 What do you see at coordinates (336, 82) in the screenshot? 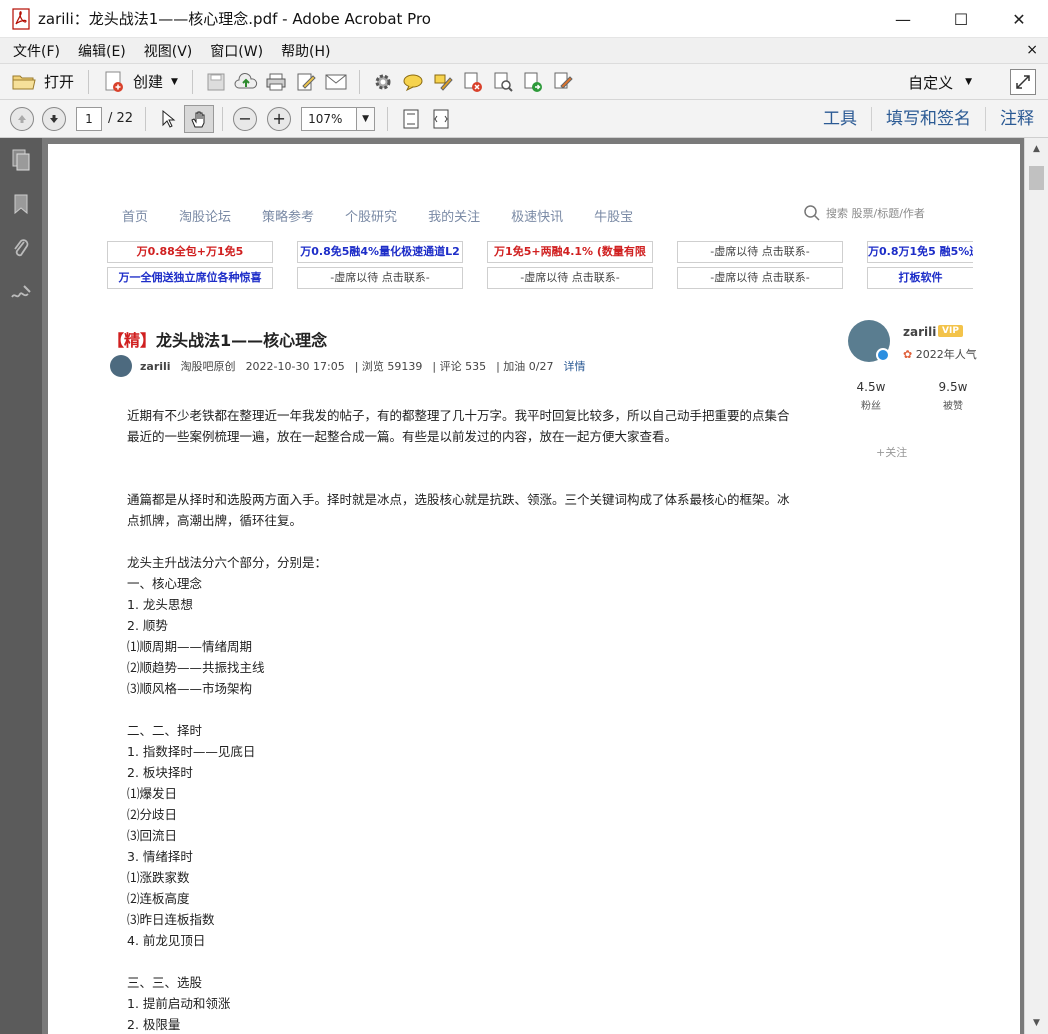
I see `email-button` at bounding box center [336, 82].